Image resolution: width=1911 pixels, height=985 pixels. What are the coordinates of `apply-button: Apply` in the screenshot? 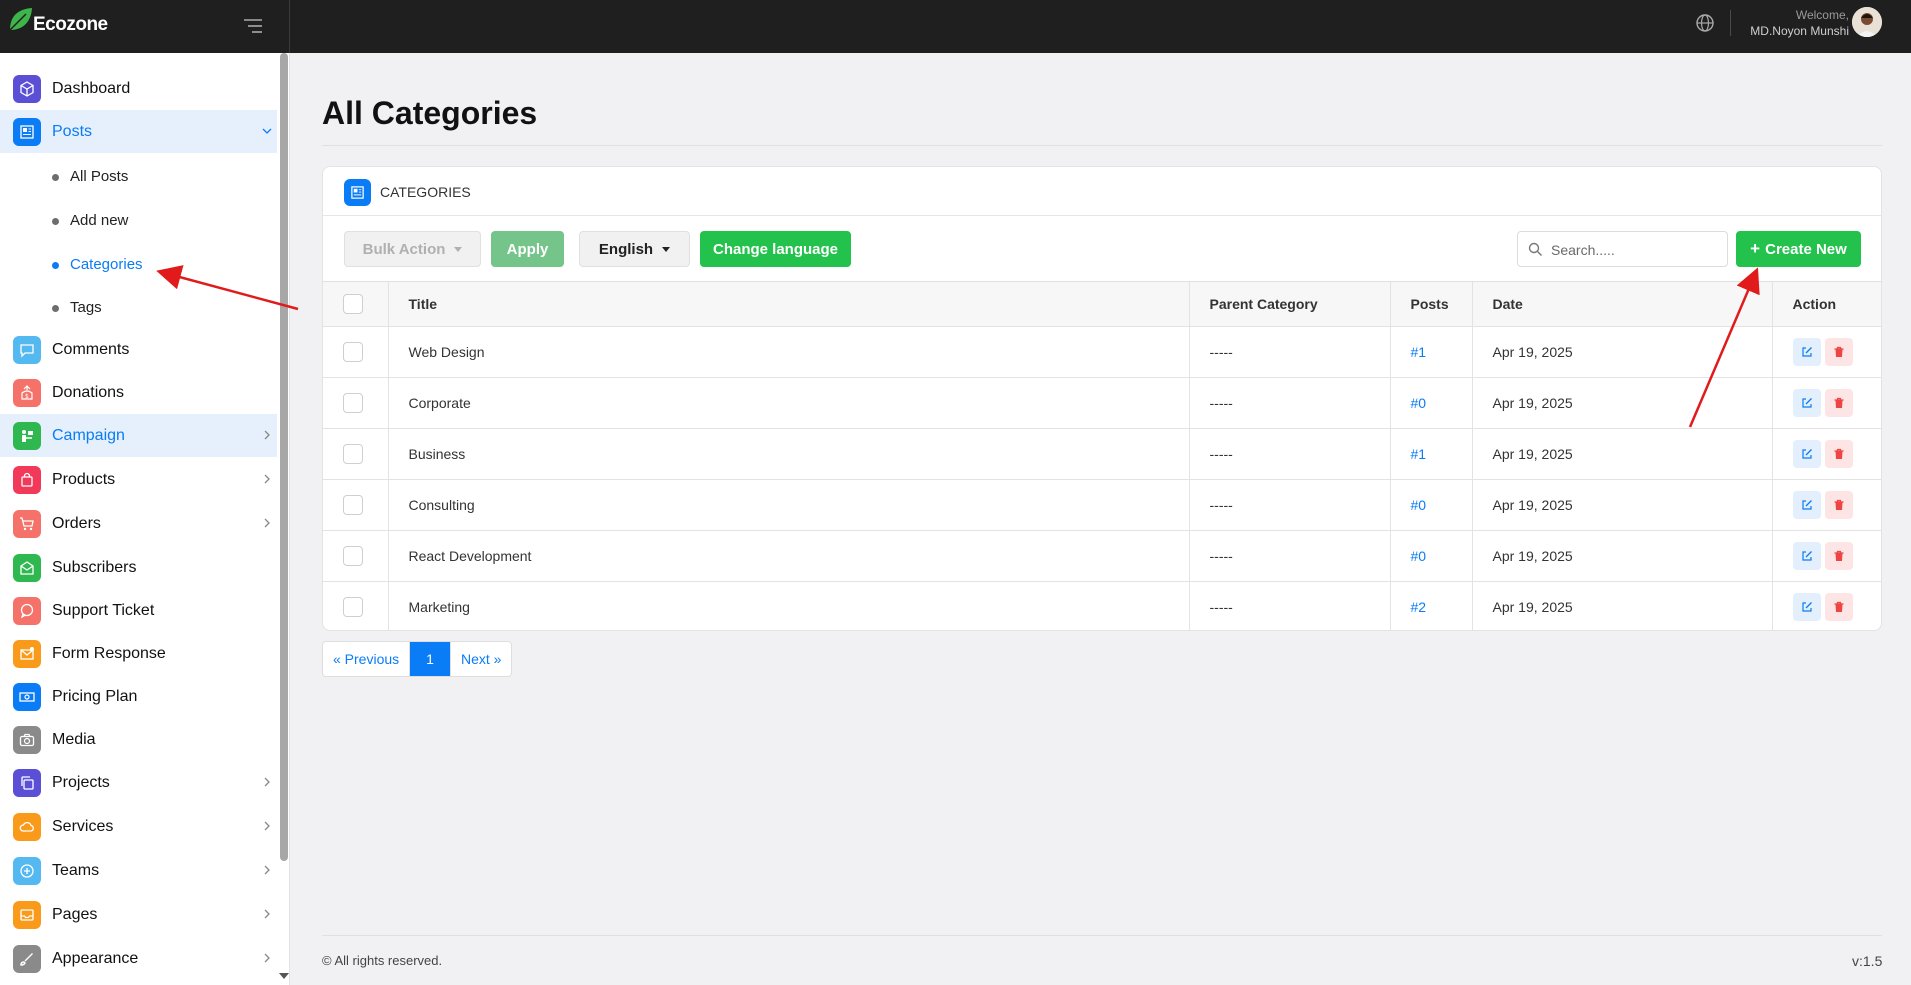 It's located at (527, 249).